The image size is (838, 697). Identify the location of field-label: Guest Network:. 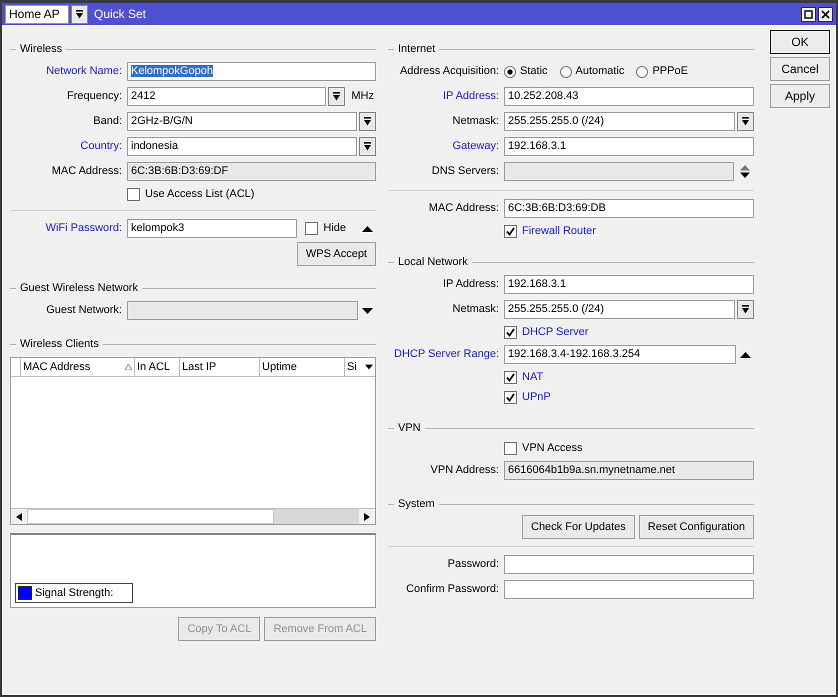
(83, 310).